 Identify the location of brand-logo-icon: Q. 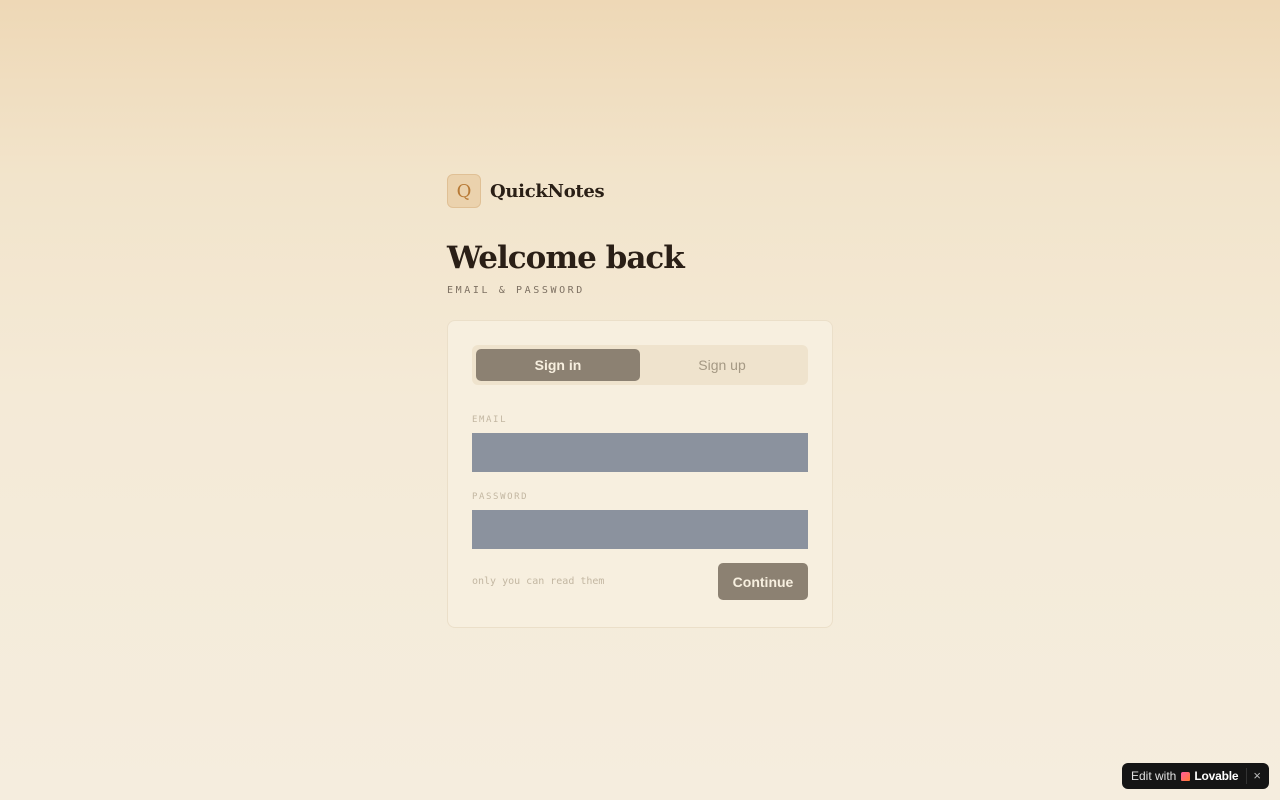
(464, 191).